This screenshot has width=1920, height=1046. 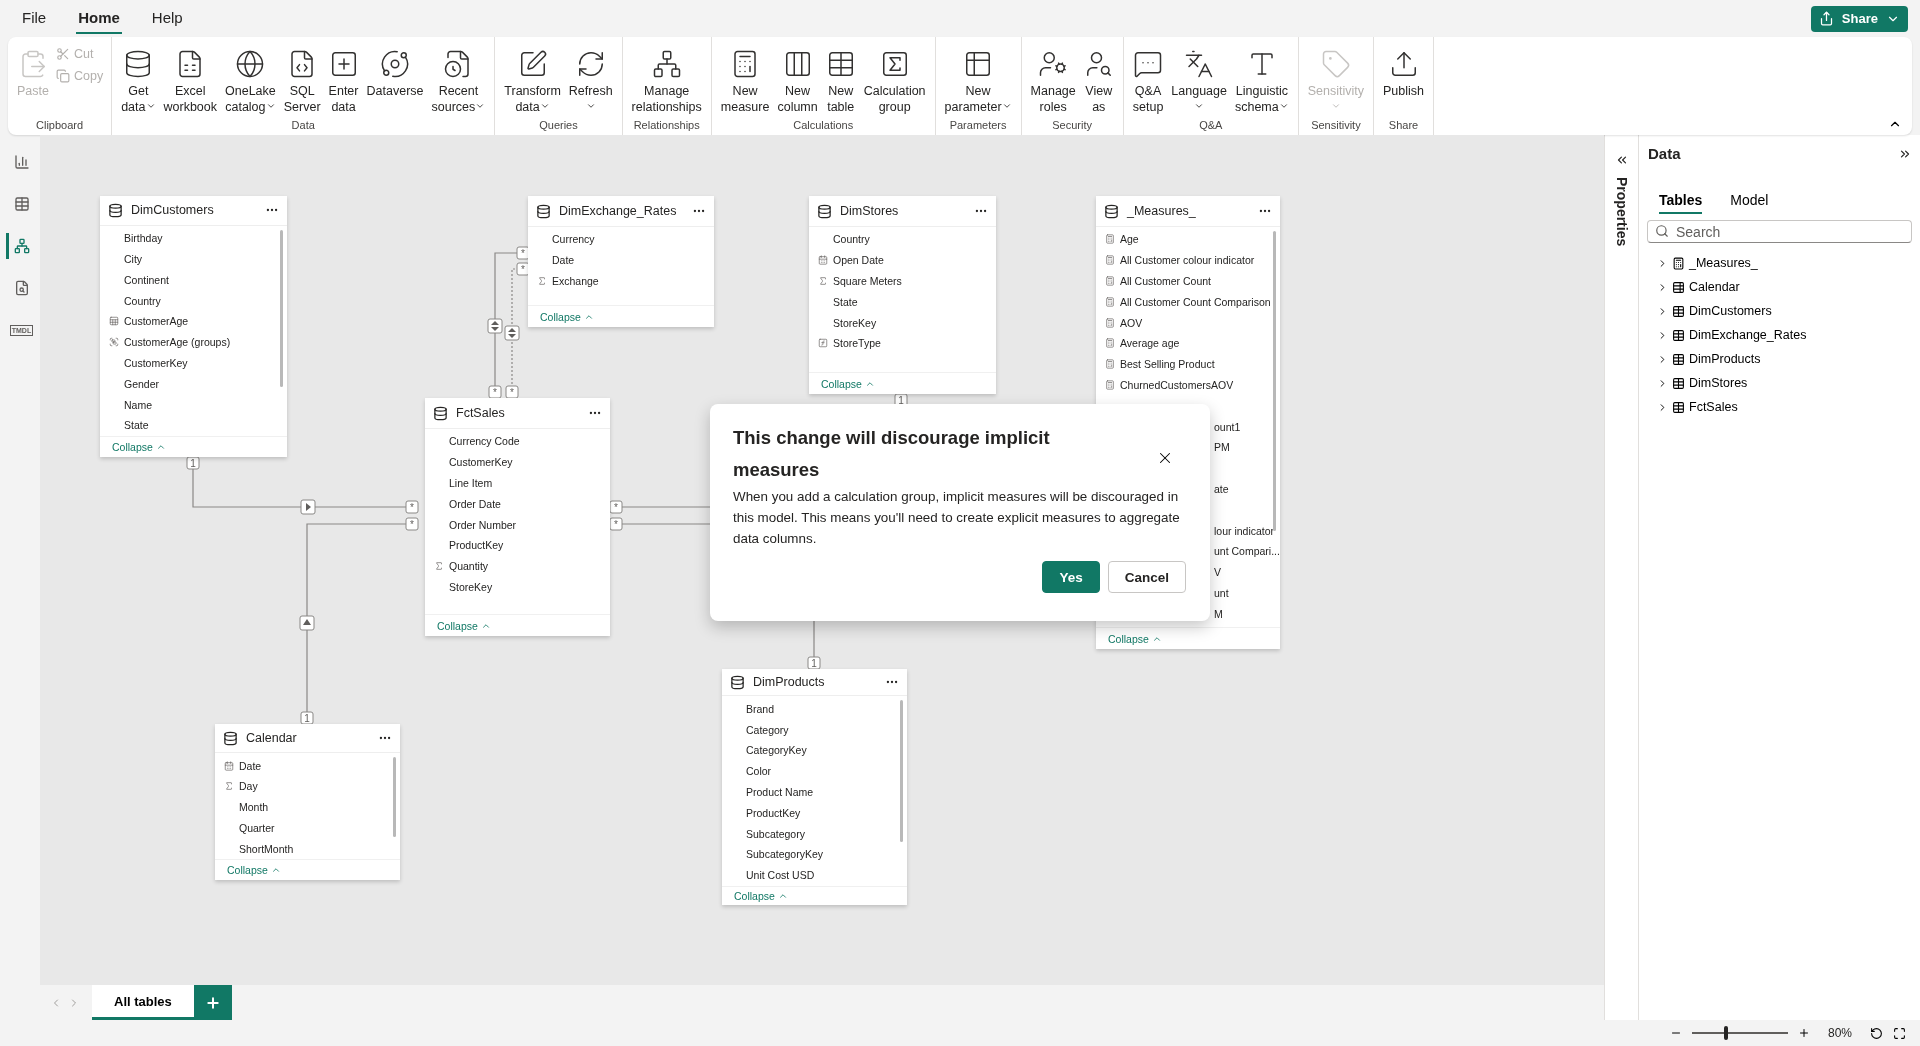 I want to click on table-name: DimExchange_Rates, so click(x=618, y=211).